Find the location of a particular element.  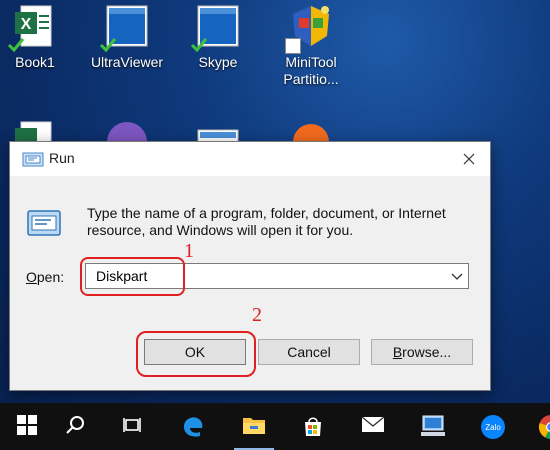

desktop-icon-book1: X Book1 is located at coordinates (40, 36).